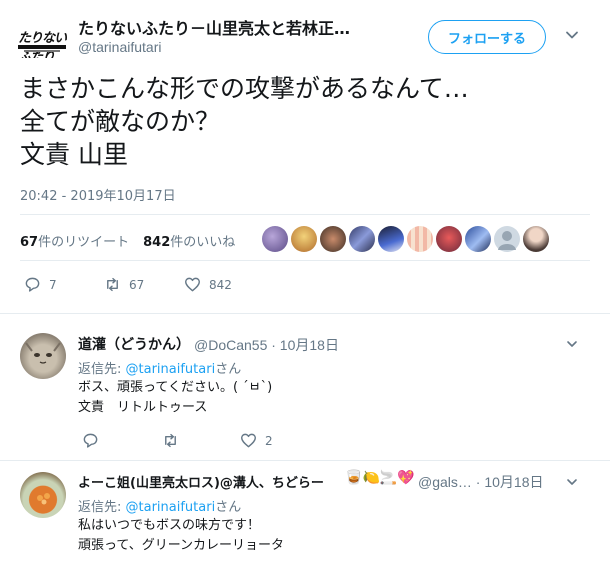 This screenshot has width=610, height=574. I want to click on tweet-text: まさかこんな形での攻撃があるなんて… 全てが敵なのか？ 文責 山里, so click(244, 121).